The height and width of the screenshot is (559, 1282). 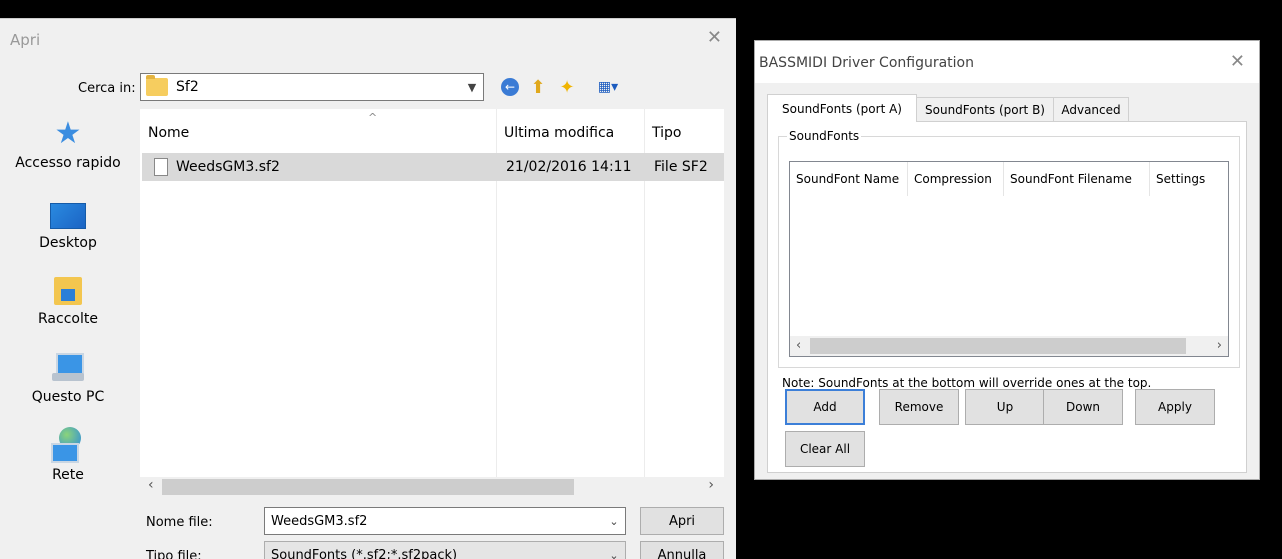 I want to click on back-button: ←, so click(x=510, y=87).